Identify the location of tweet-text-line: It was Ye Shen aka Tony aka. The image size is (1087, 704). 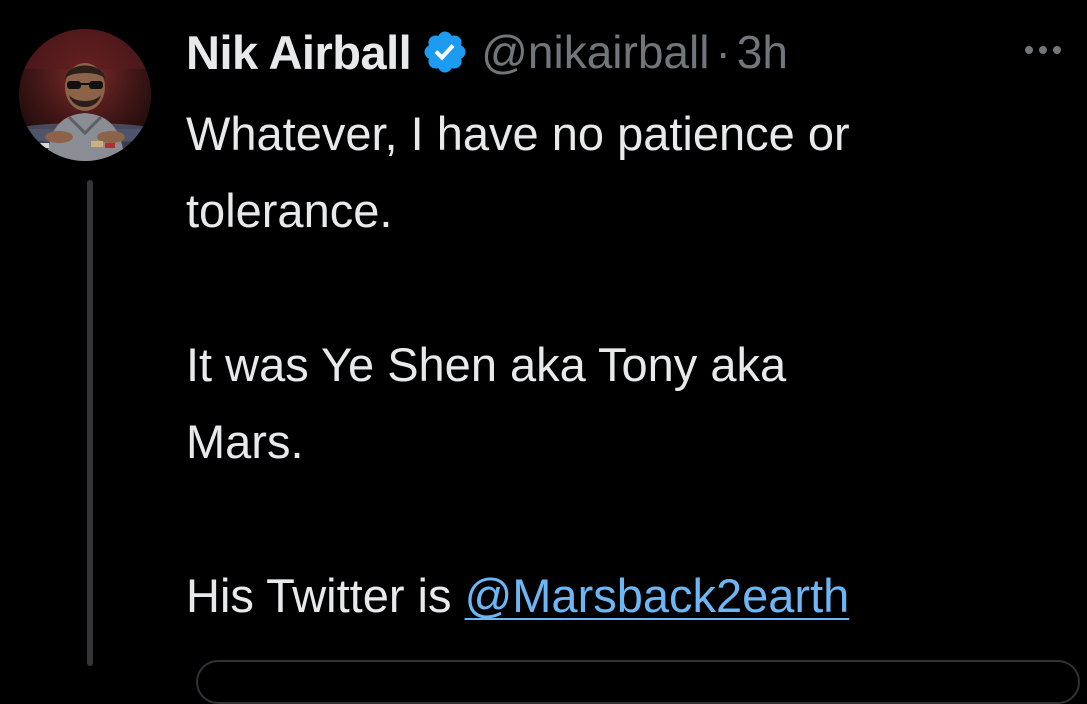
(486, 364).